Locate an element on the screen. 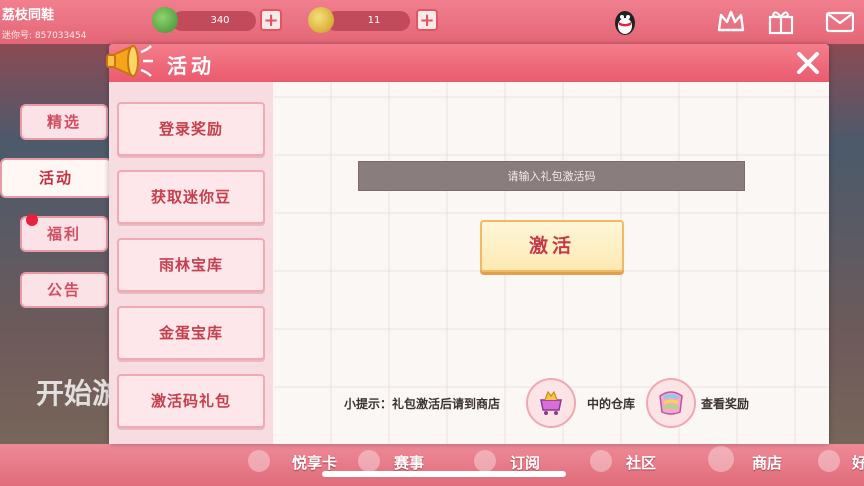 The height and width of the screenshot is (486, 864). activate-button: 激活 is located at coordinates (552, 246).